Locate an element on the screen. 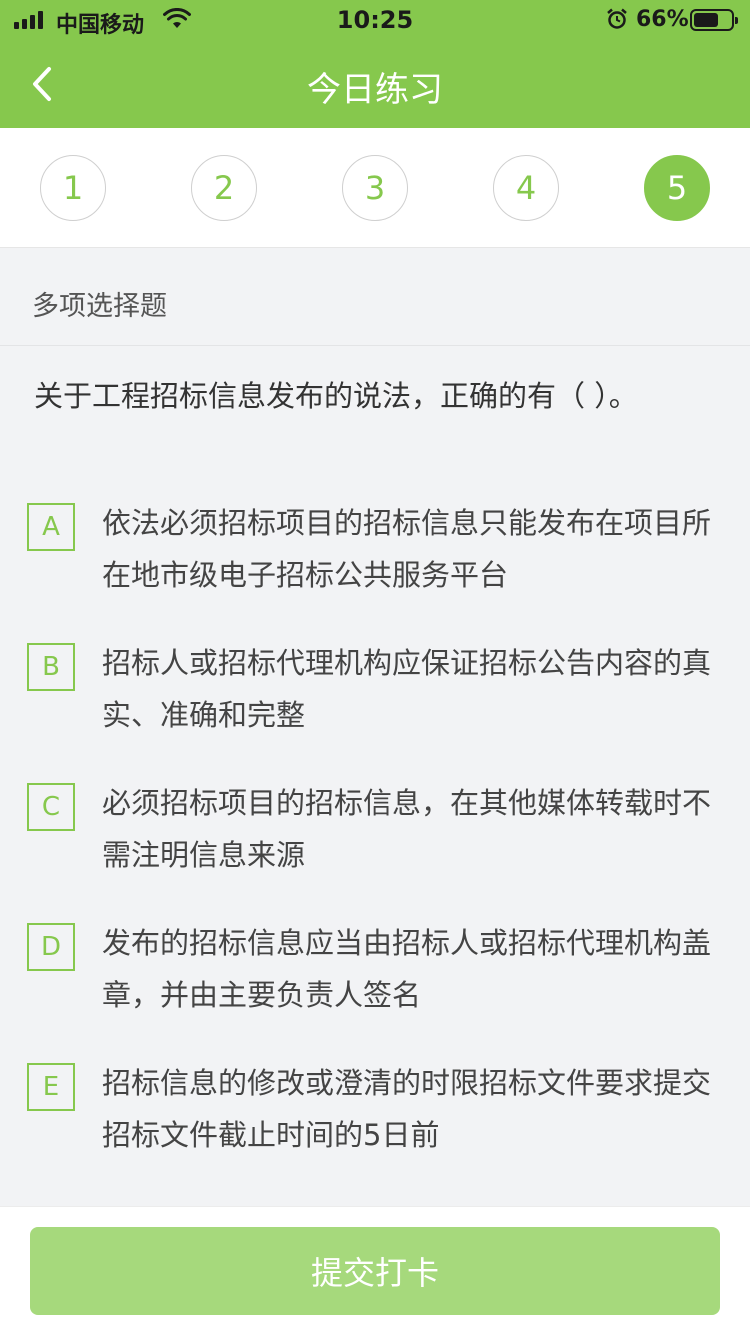  option-checkbox: C is located at coordinates (51, 807).